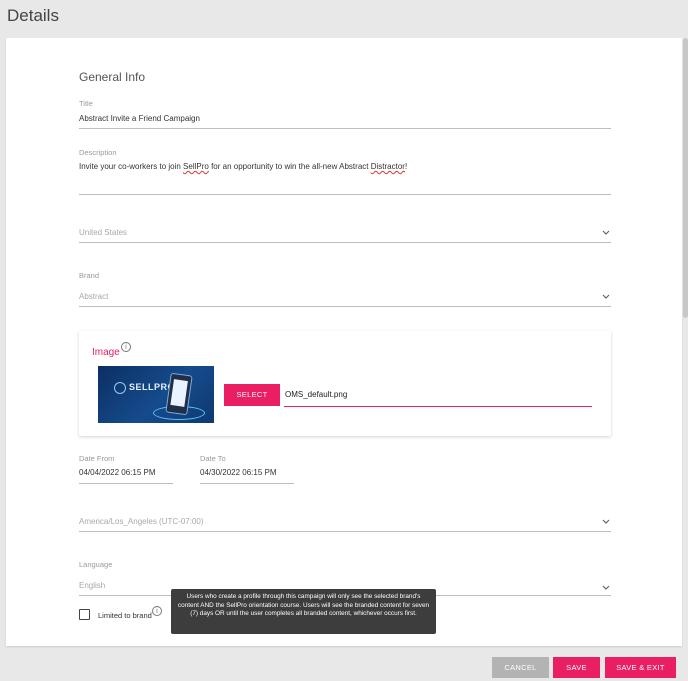 The height and width of the screenshot is (681, 688). I want to click on title-label: Title, so click(86, 103).